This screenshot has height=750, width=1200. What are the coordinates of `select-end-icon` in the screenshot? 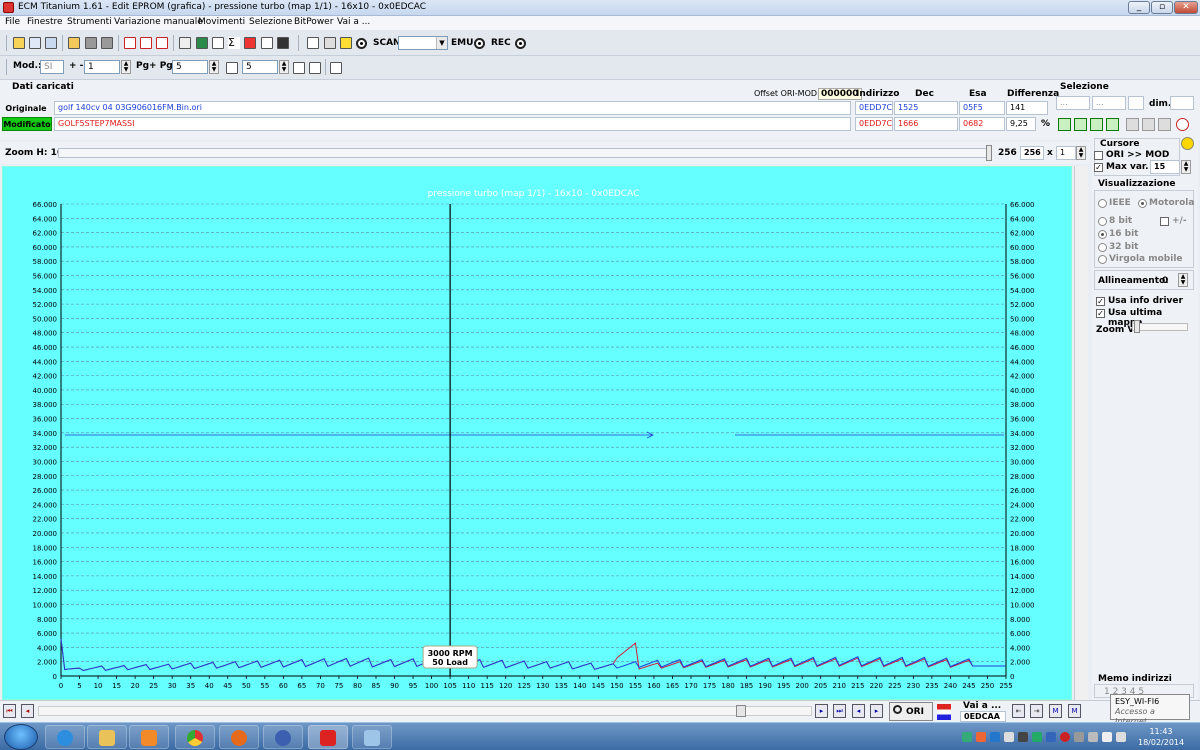 It's located at (1080, 124).